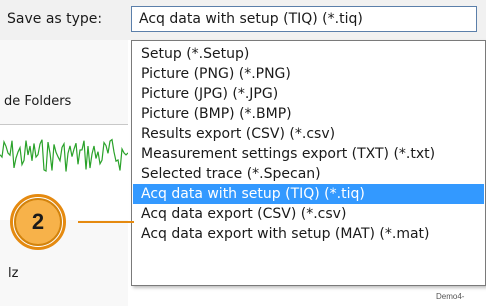 The width and height of the screenshot is (486, 306). I want to click on file-type-option-setup: Setup (*.Setup), so click(308, 54).